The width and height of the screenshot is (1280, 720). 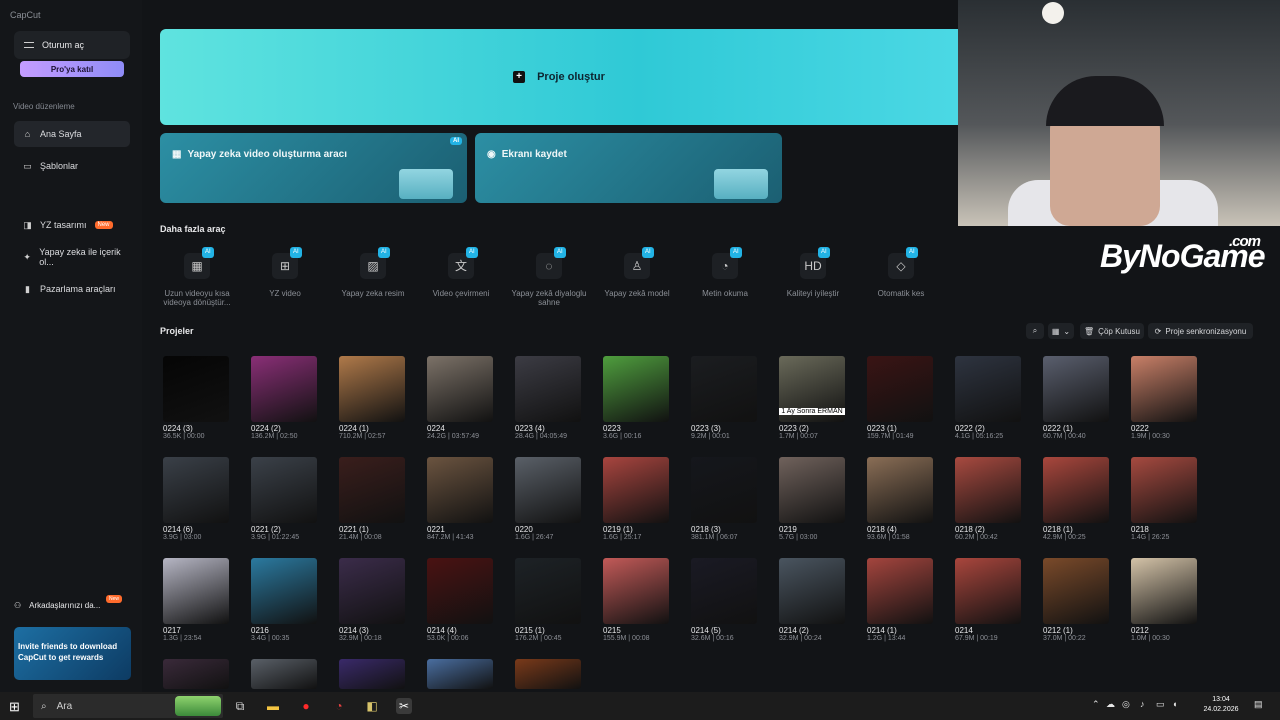 What do you see at coordinates (18, 605) in the screenshot?
I see `users-icon: ⚇` at bounding box center [18, 605].